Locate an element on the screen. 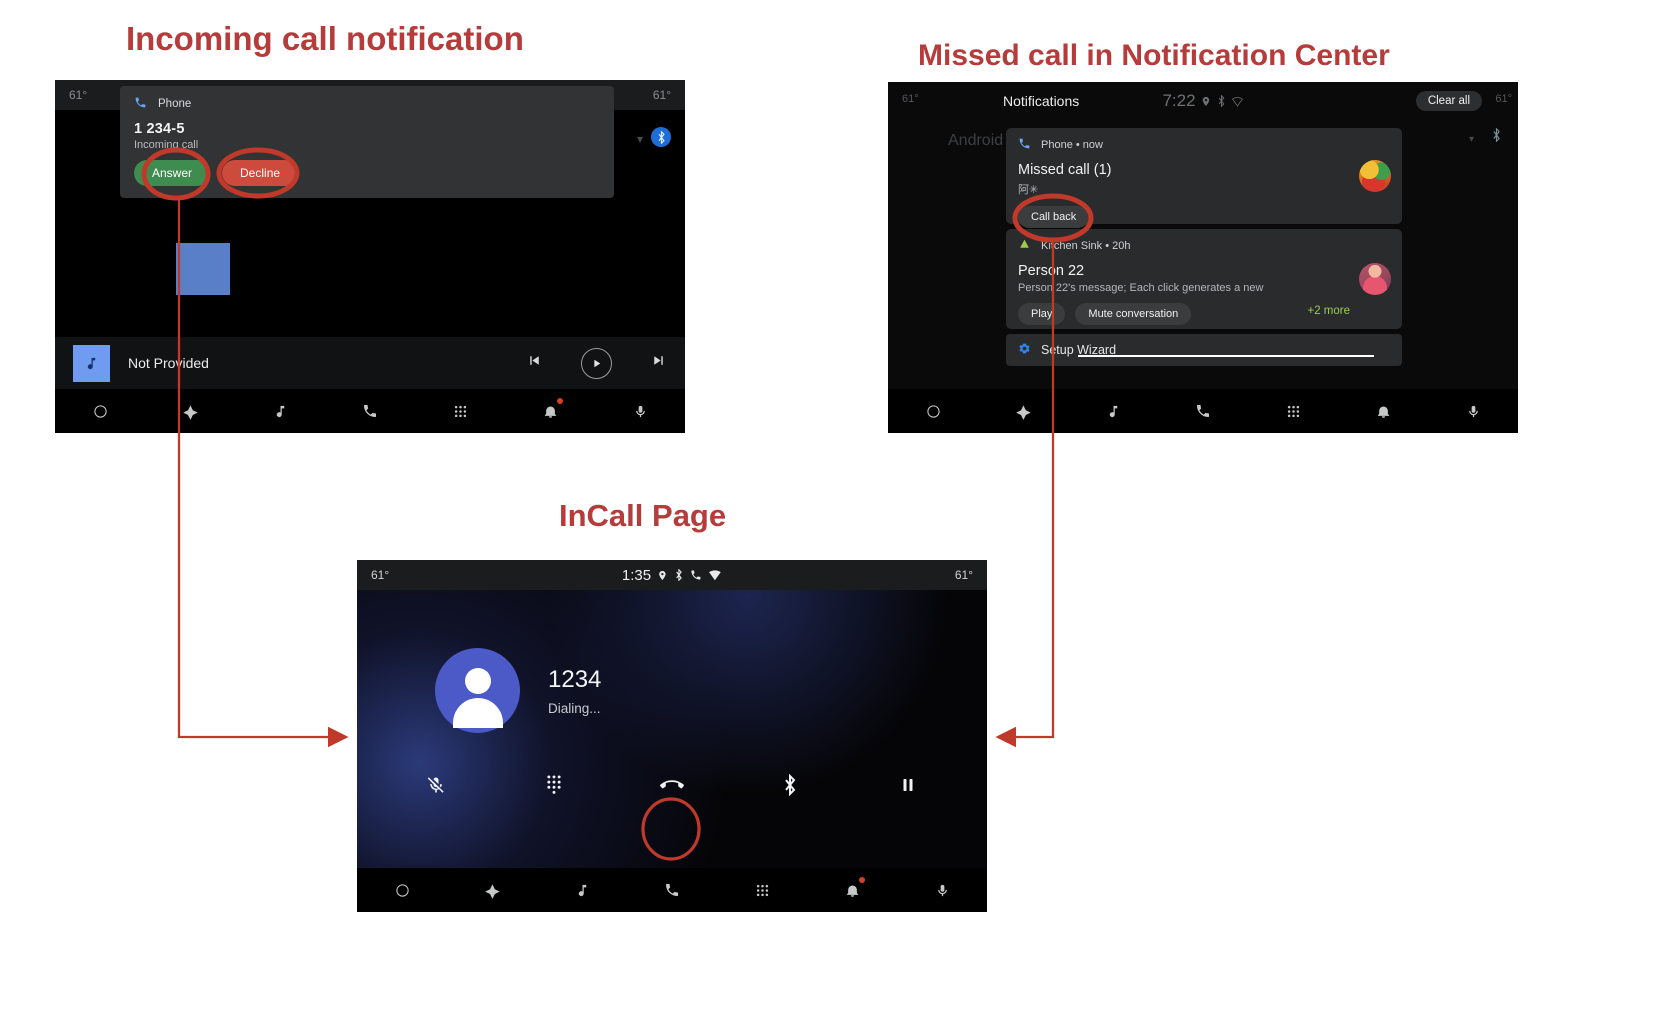  notification-subtitle: Incoming call is located at coordinates (166, 145).